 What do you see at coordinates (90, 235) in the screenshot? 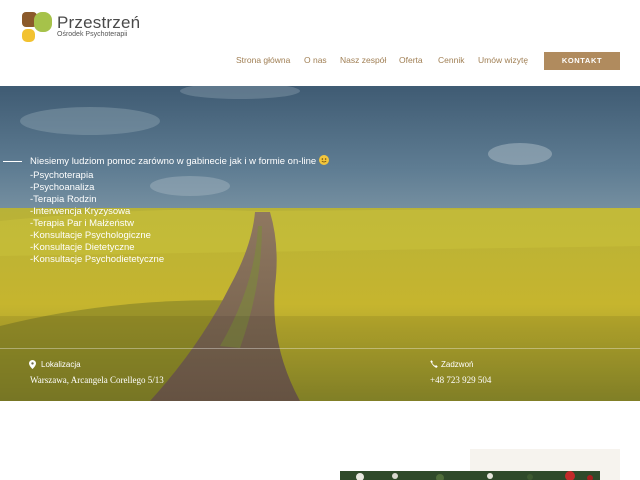
I see `service-item: -Konsultacje Psychologiczne` at bounding box center [90, 235].